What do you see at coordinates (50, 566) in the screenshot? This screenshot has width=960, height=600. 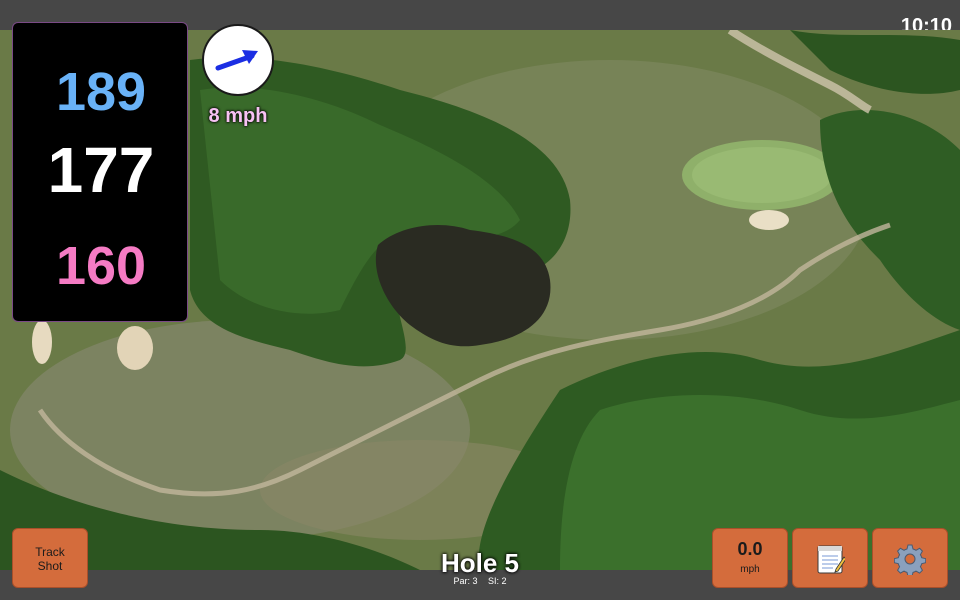 I see `track-shot-label-line2: Shot` at bounding box center [50, 566].